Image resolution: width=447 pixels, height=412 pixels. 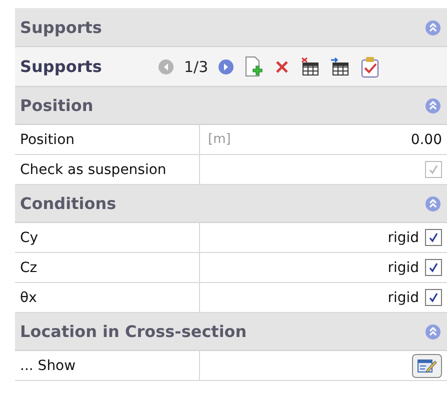 What do you see at coordinates (29, 268) in the screenshot?
I see `property-label: Cz` at bounding box center [29, 268].